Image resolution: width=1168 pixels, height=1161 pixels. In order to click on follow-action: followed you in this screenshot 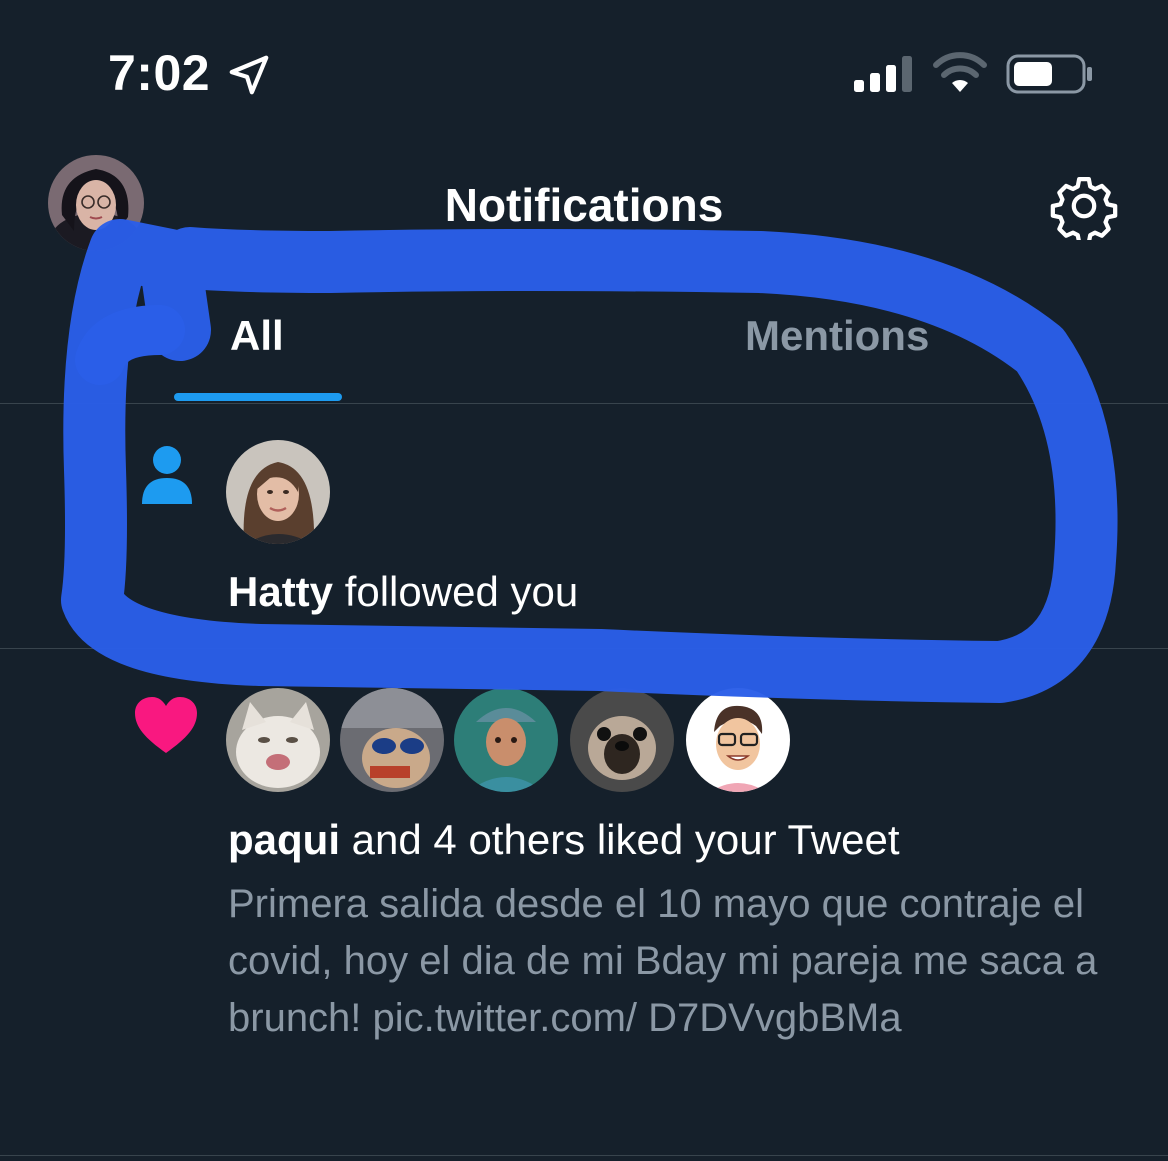, I will do `click(461, 591)`.